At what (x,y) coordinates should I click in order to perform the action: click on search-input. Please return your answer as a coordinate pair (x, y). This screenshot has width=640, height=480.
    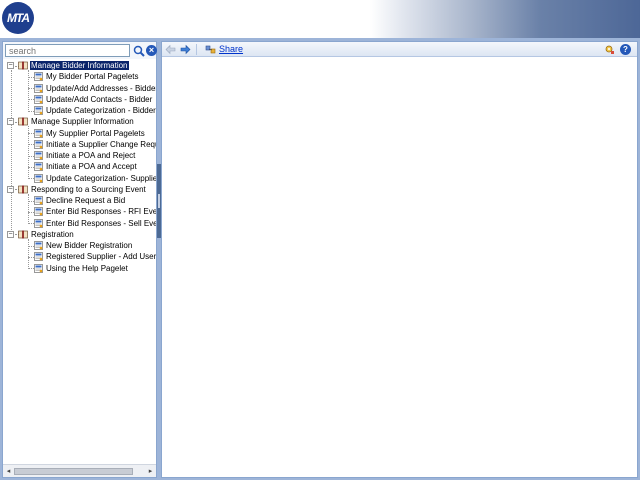
    Looking at the image, I should click on (67, 50).